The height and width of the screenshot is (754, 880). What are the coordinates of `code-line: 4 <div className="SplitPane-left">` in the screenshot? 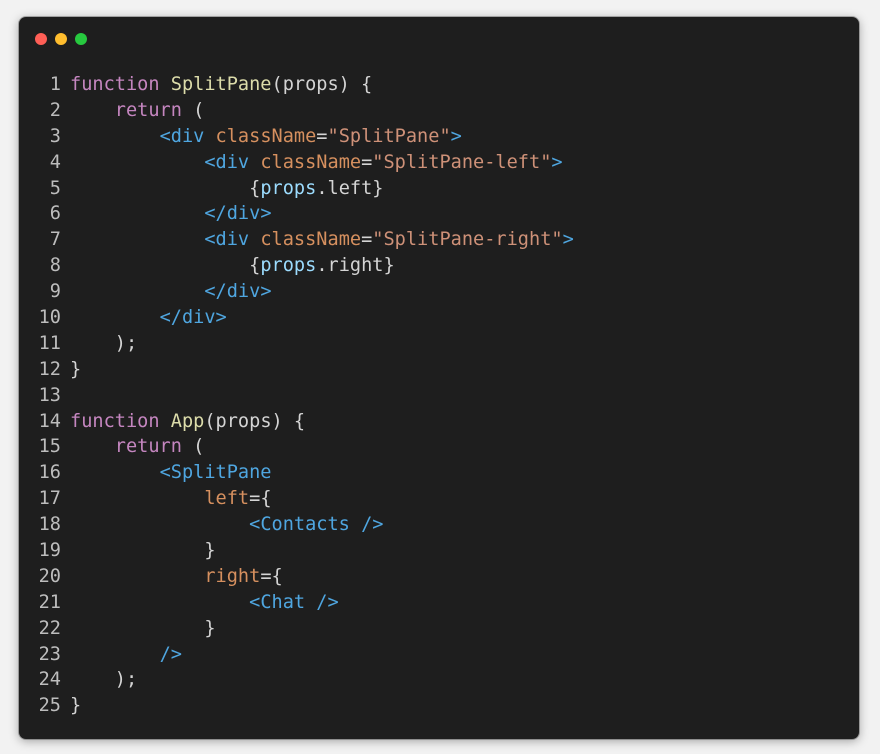 It's located at (296, 163).